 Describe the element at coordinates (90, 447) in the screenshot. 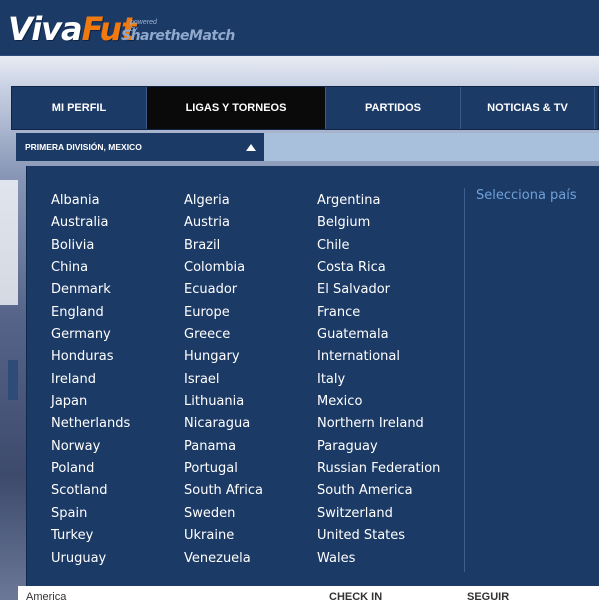

I see `country-link: Norway` at that location.